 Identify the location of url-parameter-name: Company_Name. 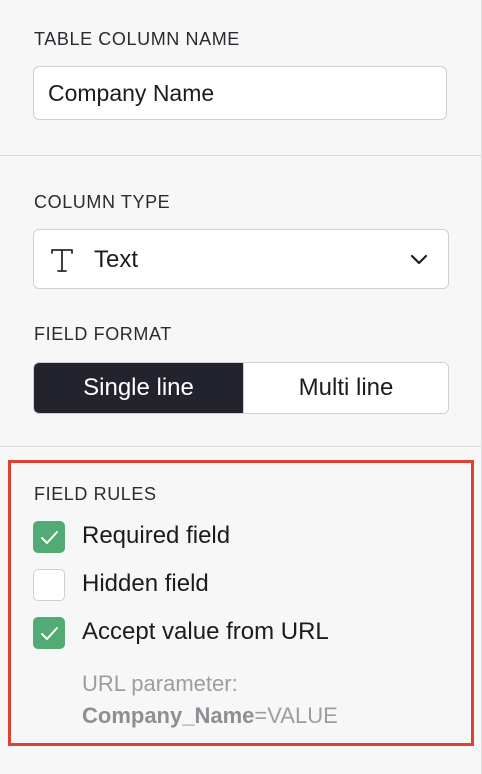
(168, 715).